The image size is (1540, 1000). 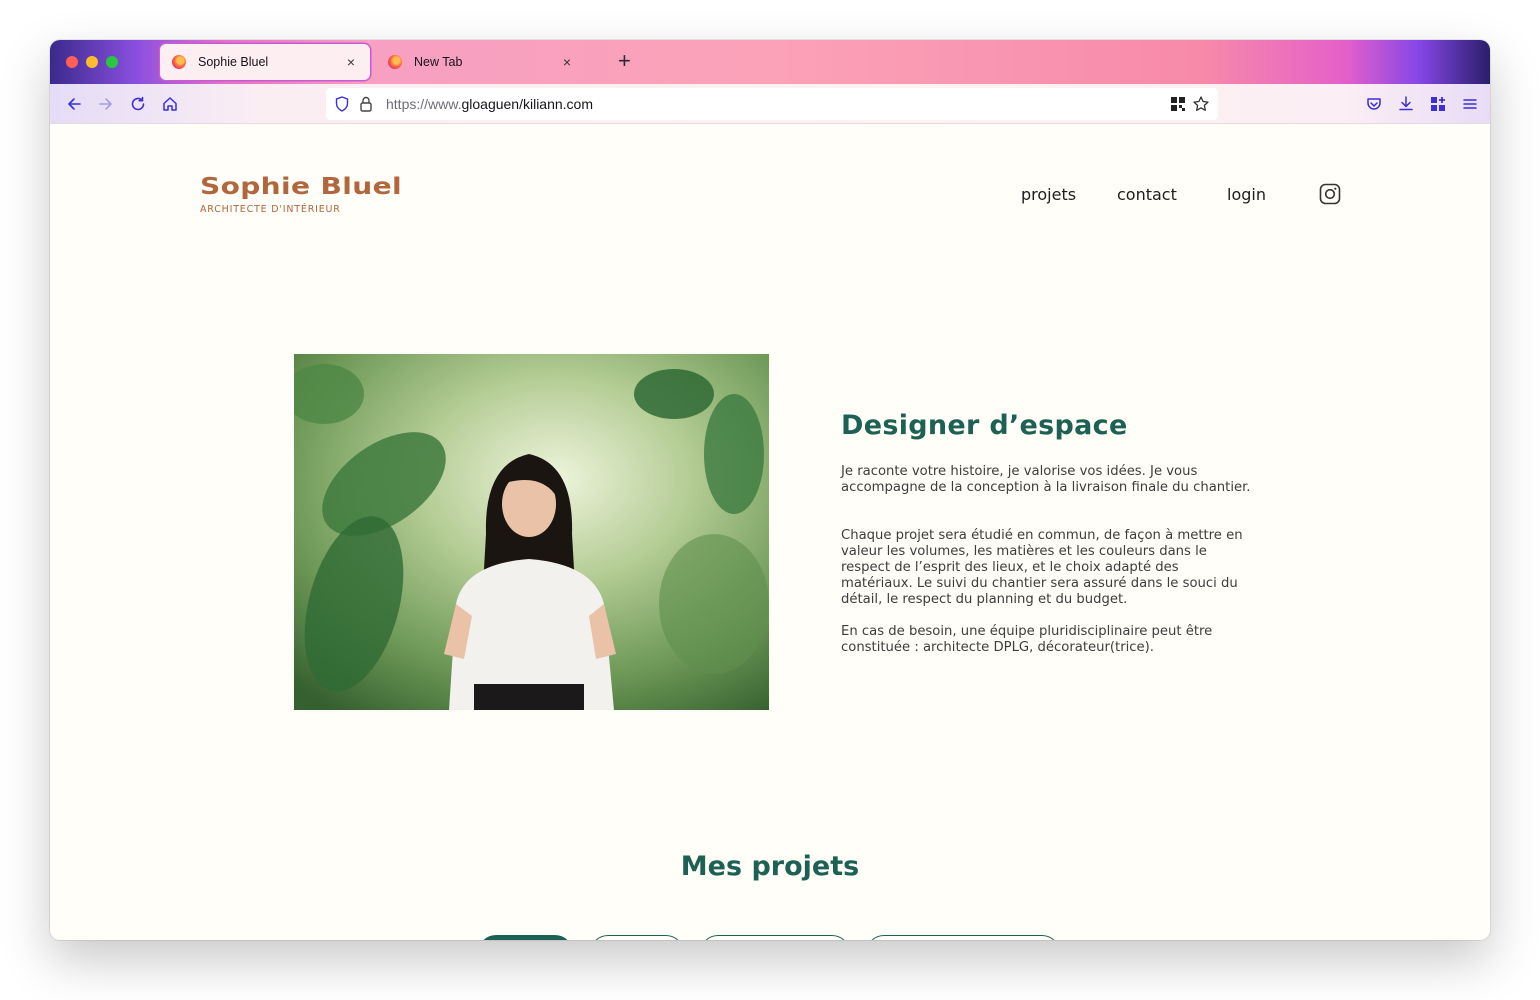 What do you see at coordinates (170, 104) in the screenshot?
I see `home-icon` at bounding box center [170, 104].